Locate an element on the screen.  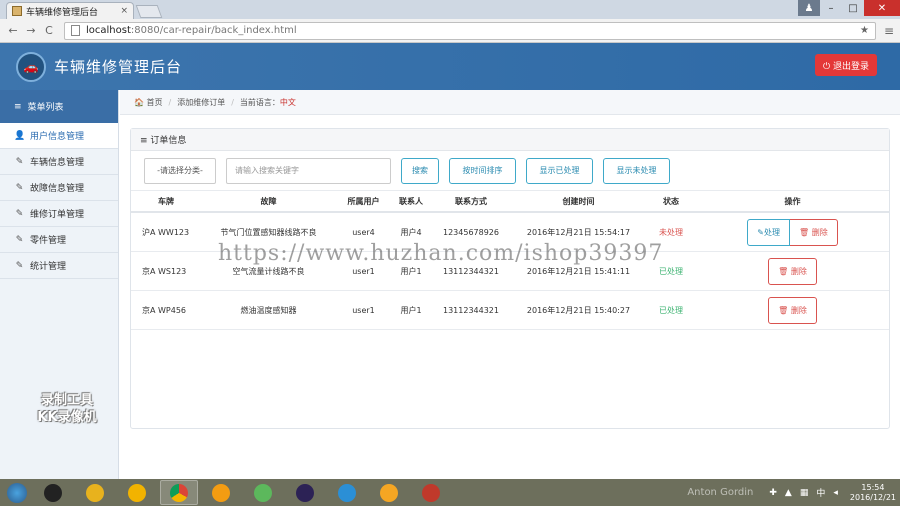
media-icon is located at coordinates (389, 492).